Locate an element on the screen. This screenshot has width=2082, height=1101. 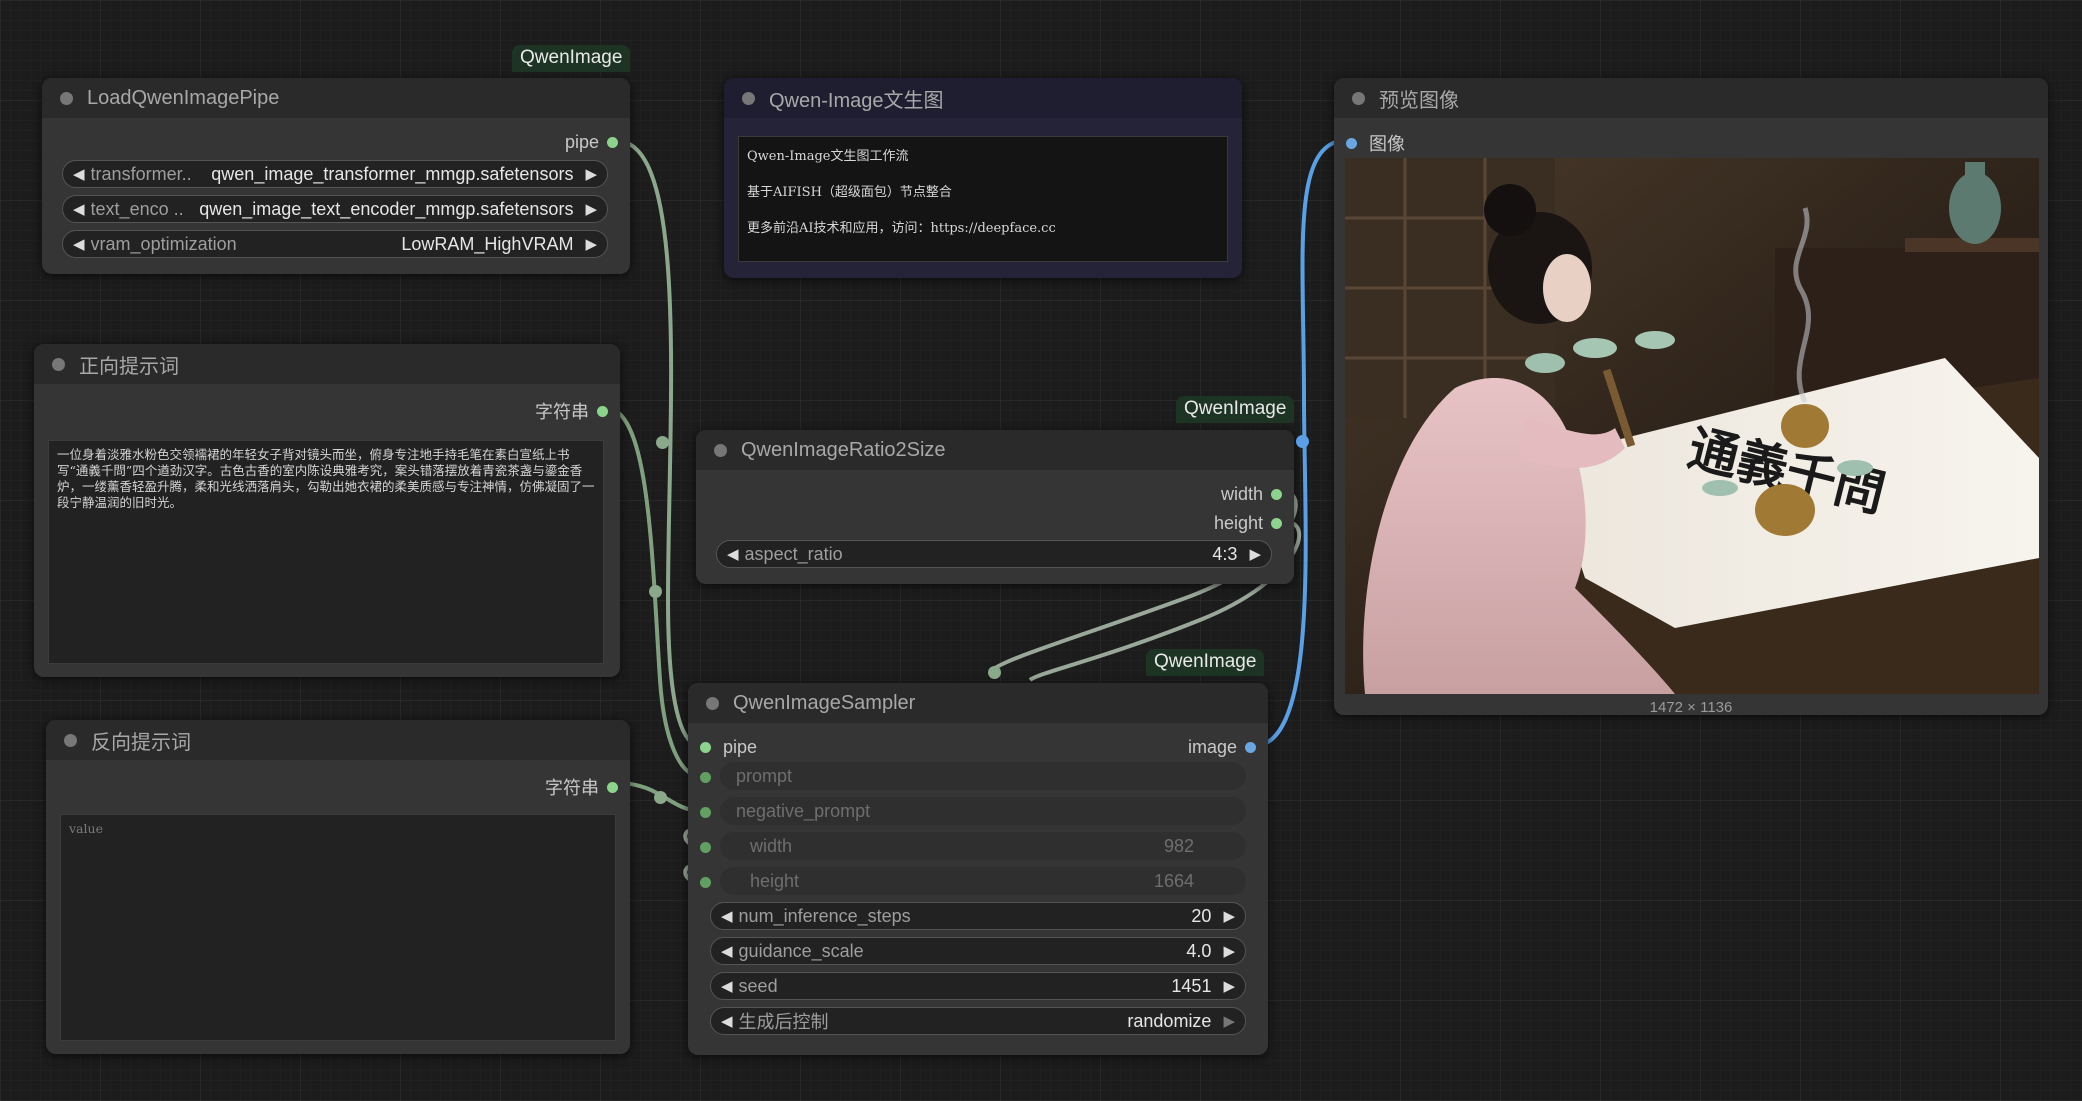
reroute-width is located at coordinates (994, 672).